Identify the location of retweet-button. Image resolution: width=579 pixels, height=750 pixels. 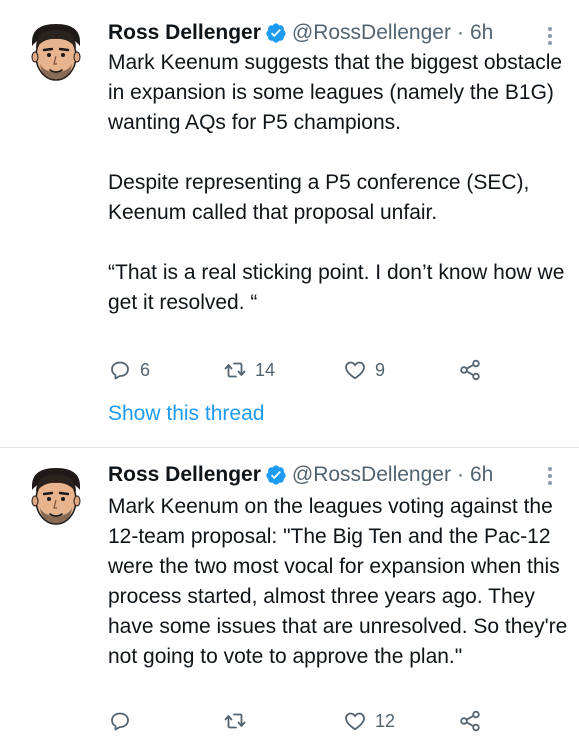
(239, 721).